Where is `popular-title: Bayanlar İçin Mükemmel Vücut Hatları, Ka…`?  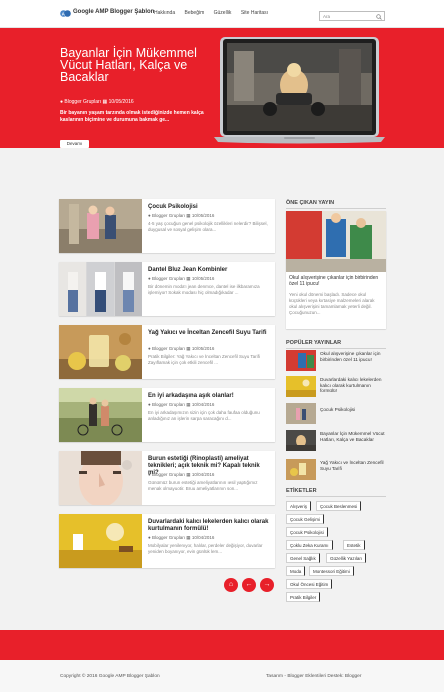
popular-title: Bayanlar İçin Mükemmel Vücut Hatları, Ka… is located at coordinates (353, 436).